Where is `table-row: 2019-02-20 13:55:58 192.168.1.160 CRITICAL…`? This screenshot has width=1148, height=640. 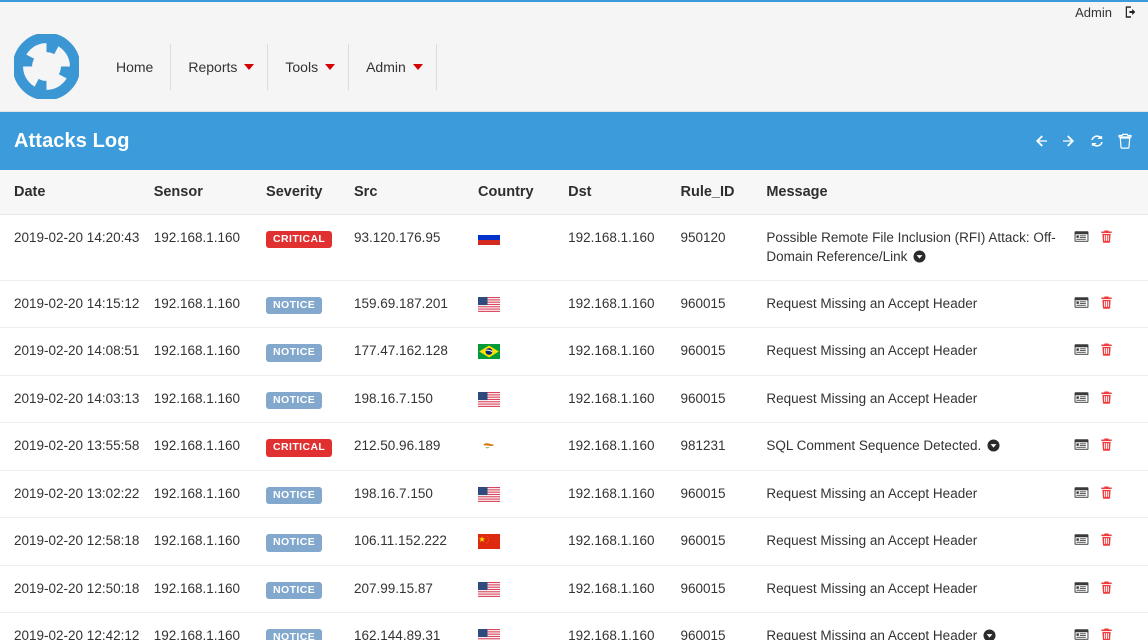
table-row: 2019-02-20 13:55:58 192.168.1.160 CRITICAL… is located at coordinates (574, 446).